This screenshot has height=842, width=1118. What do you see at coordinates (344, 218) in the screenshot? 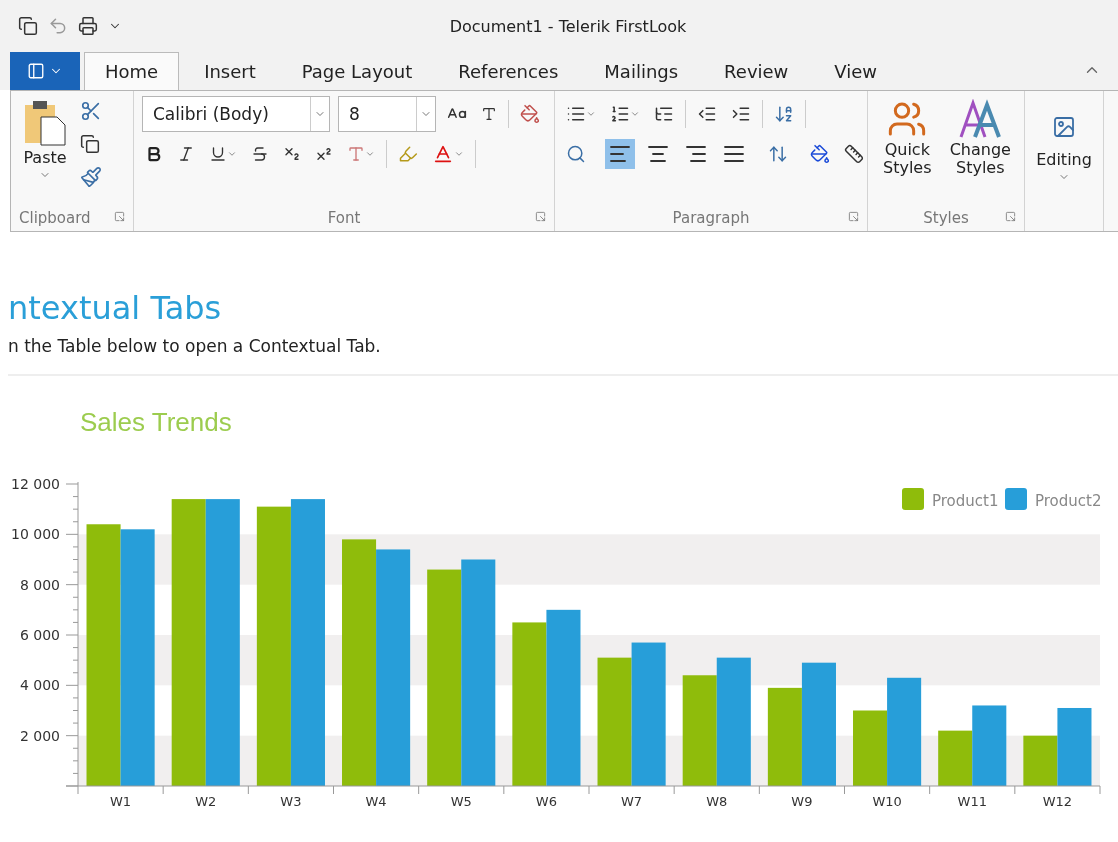
I see `group-label: Font` at bounding box center [344, 218].